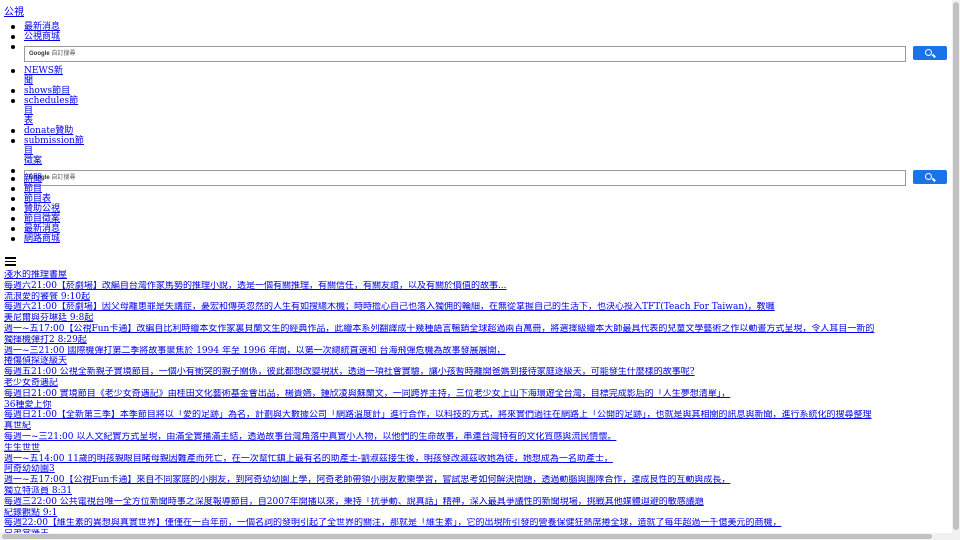 This screenshot has width=960, height=540. What do you see at coordinates (14, 10) in the screenshot?
I see `site-logo-link: 公視` at bounding box center [14, 10].